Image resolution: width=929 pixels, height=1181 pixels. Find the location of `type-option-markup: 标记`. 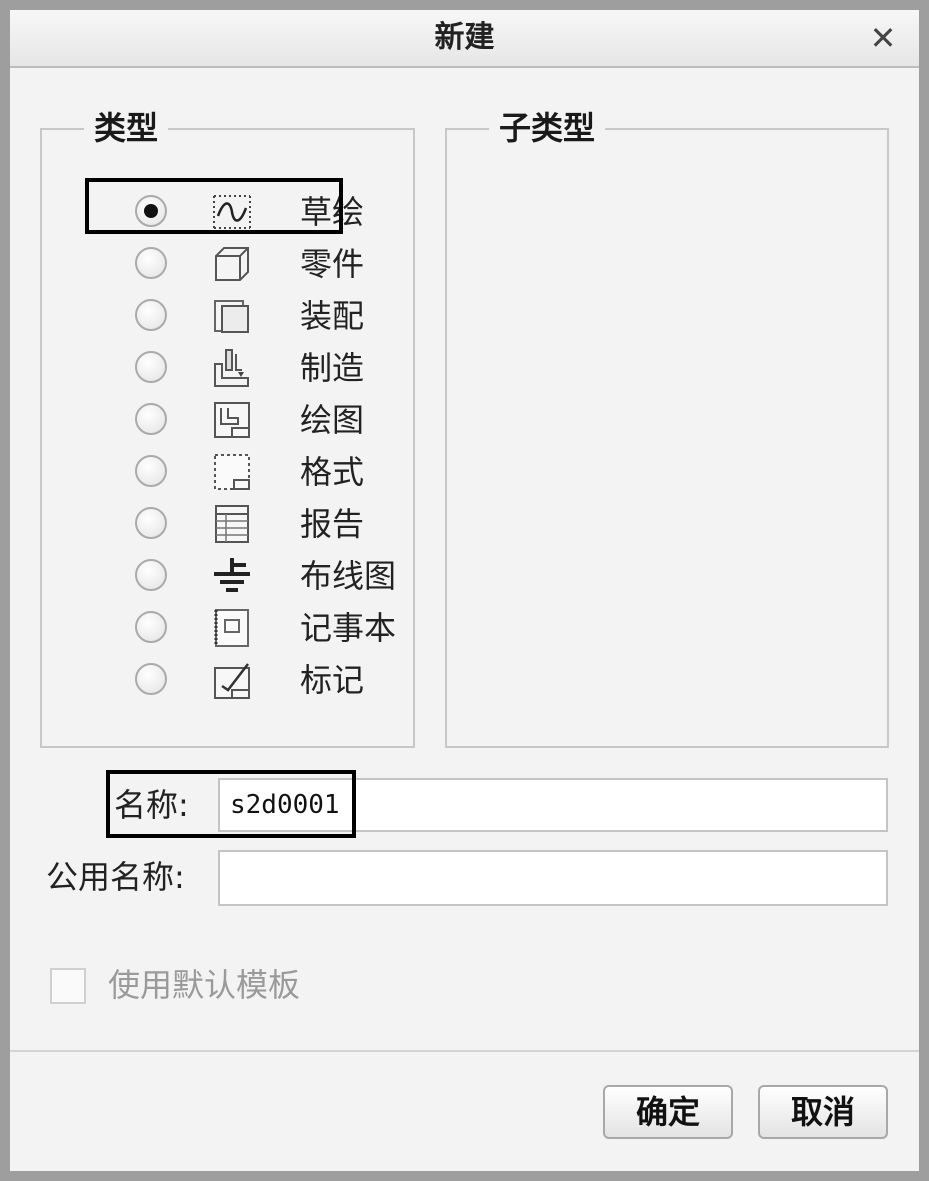

type-option-markup: 标记 is located at coordinates (235, 680).